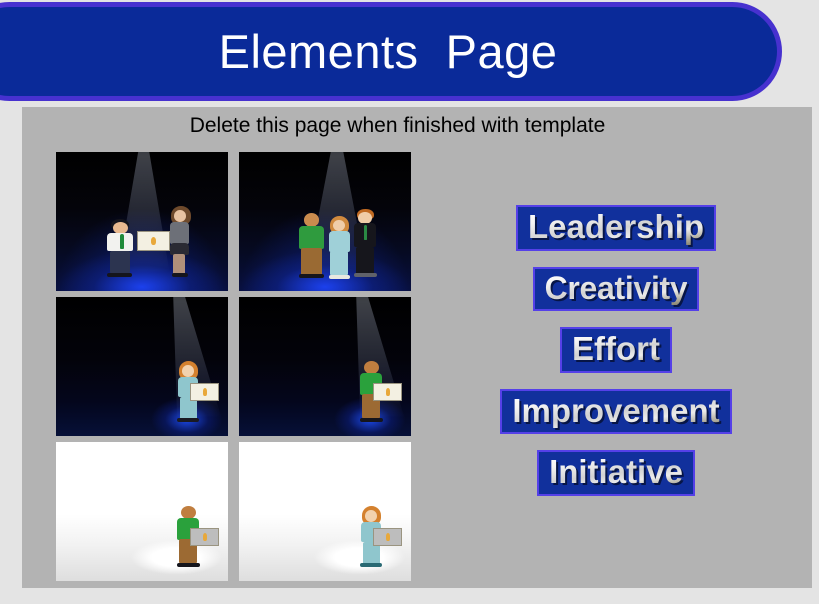 This screenshot has width=819, height=604. Describe the element at coordinates (325, 511) in the screenshot. I see `thumbnail-woman-with-certificate-white` at that location.